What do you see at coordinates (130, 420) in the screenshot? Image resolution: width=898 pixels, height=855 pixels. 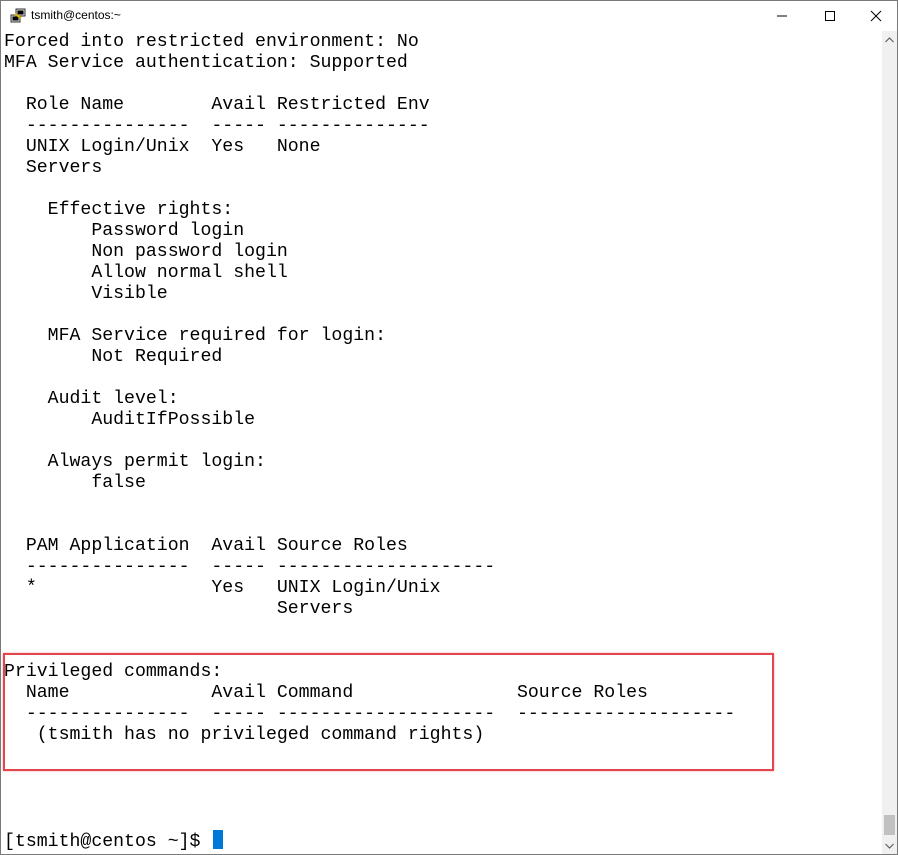 I see `terminal-line: AuditIfPossible` at bounding box center [130, 420].